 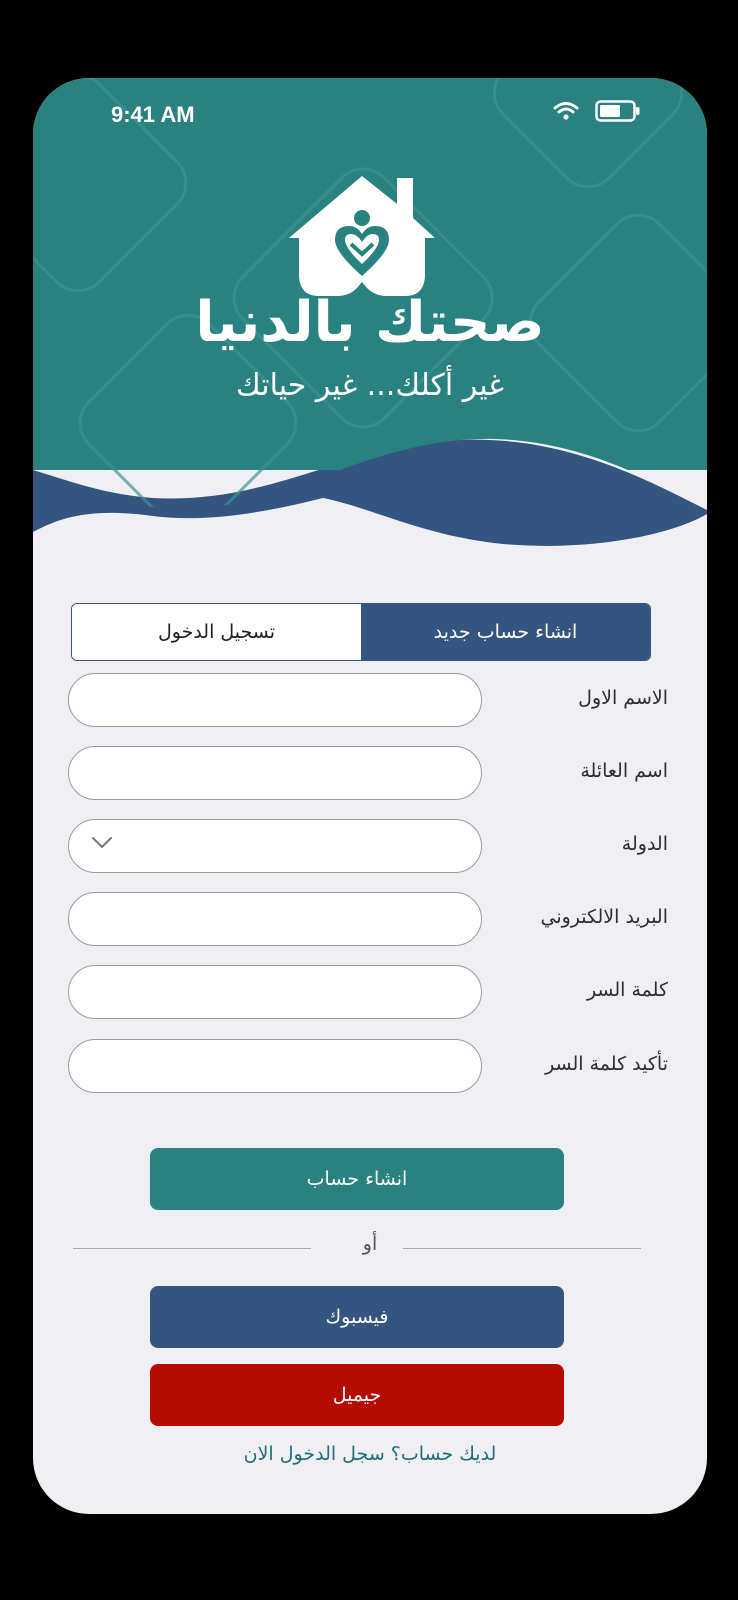 I want to click on house-heart-logo-icon, so click(x=362, y=236).